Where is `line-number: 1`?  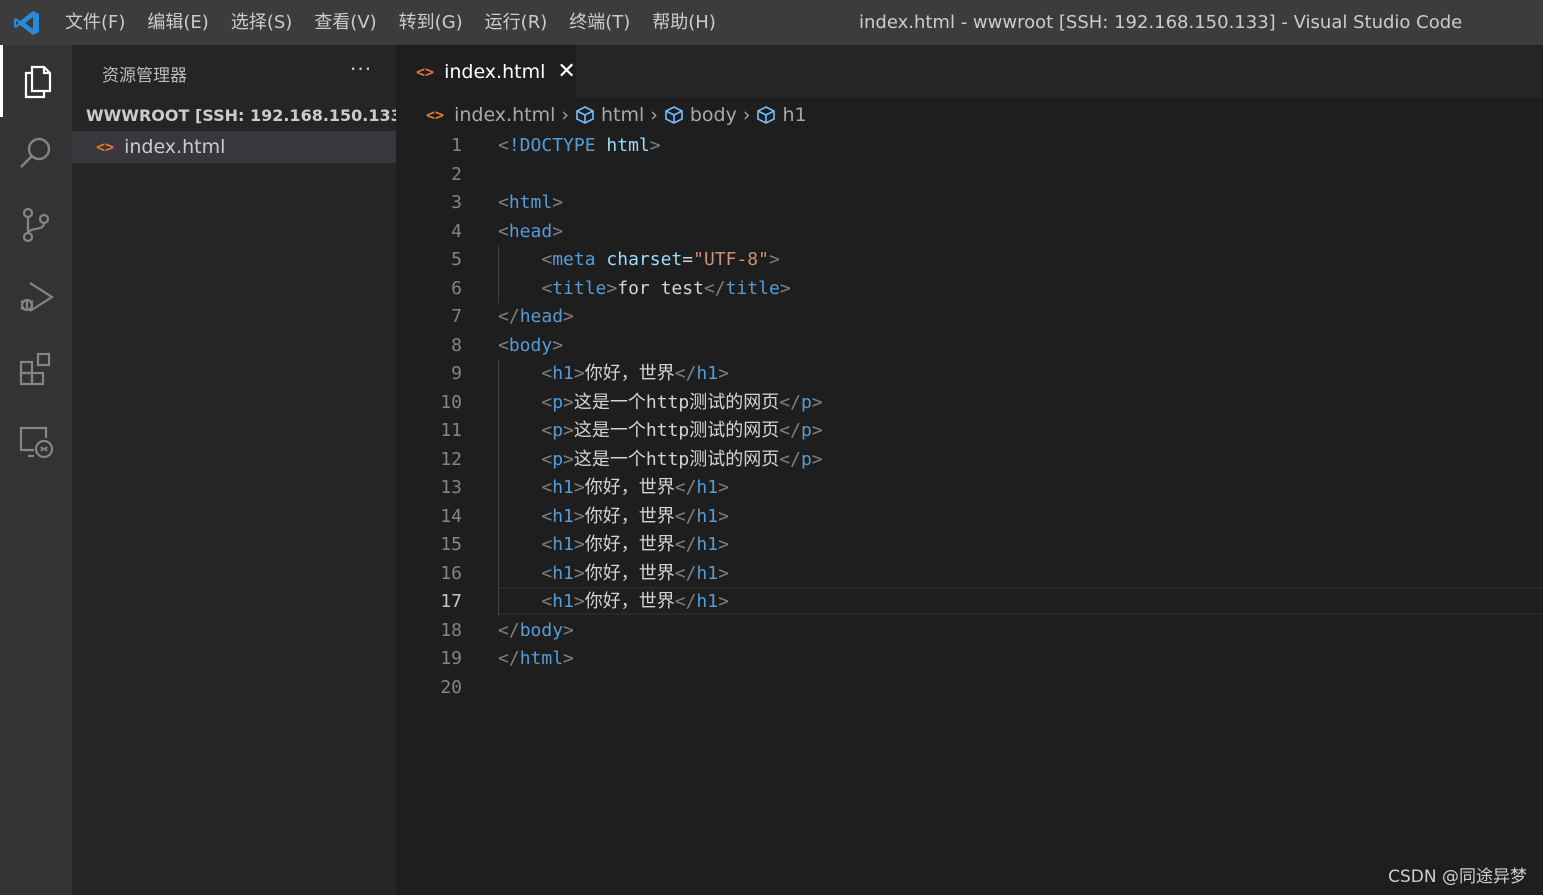
line-number: 1 is located at coordinates (456, 145).